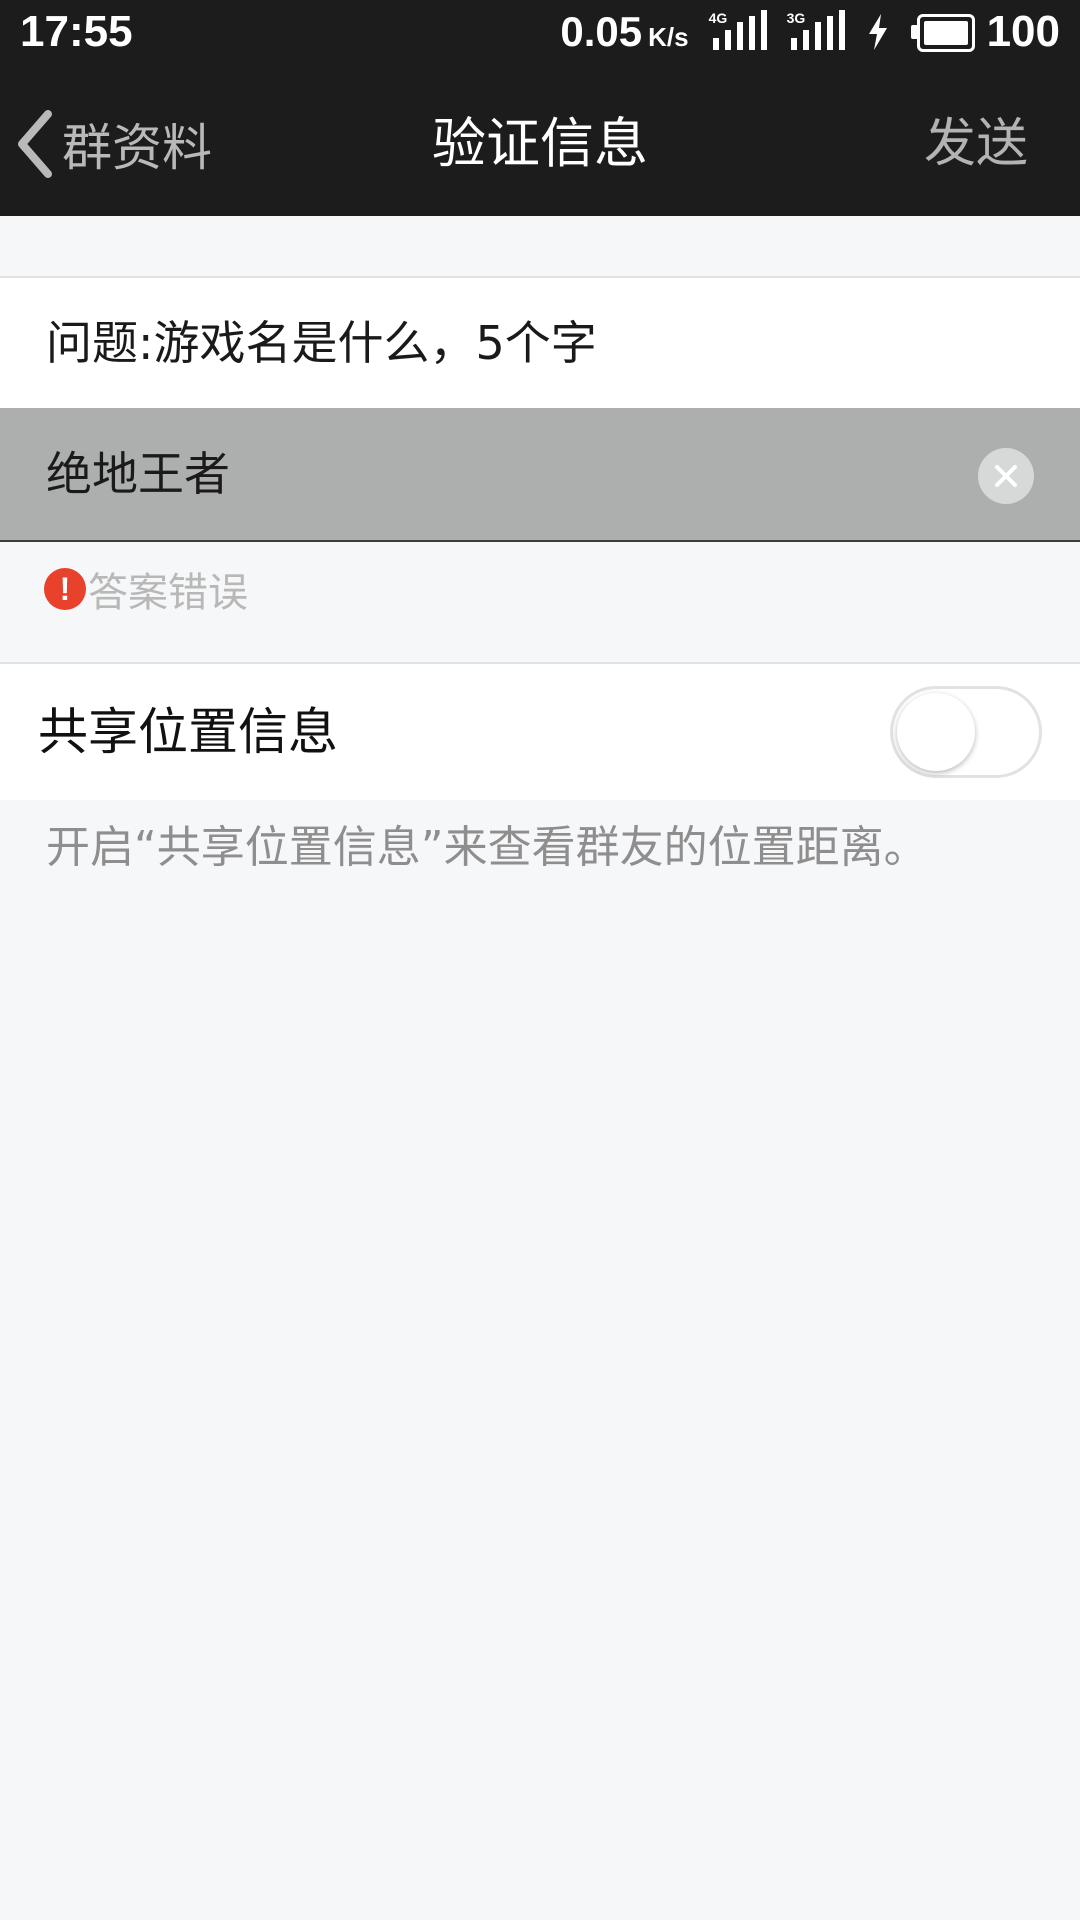 Image resolution: width=1080 pixels, height=1920 pixels. I want to click on share-location-toggle, so click(966, 732).